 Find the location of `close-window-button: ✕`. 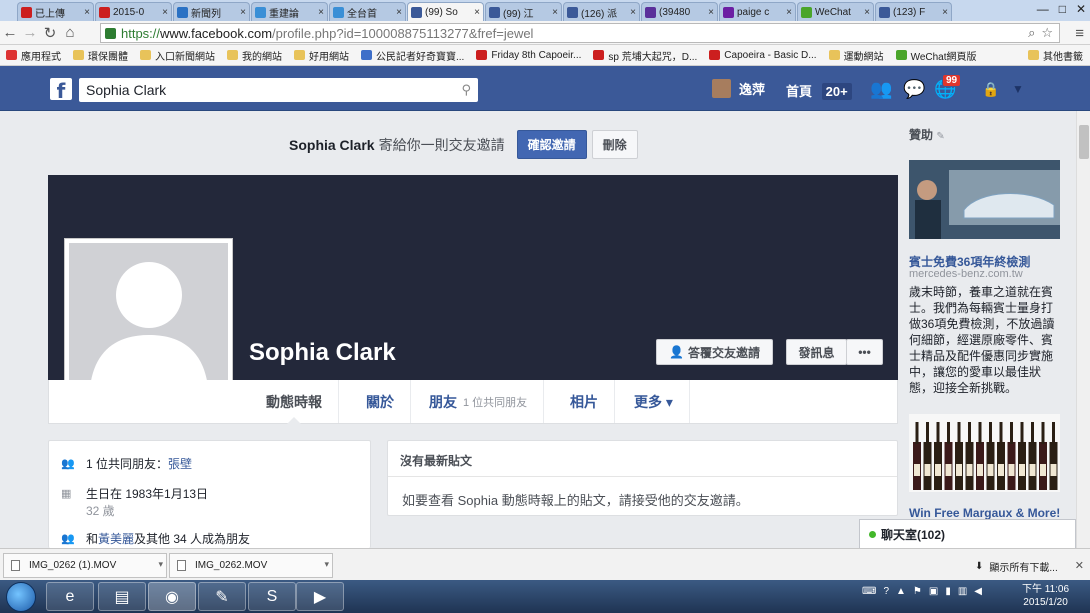

close-window-button: ✕ is located at coordinates (1081, 9).